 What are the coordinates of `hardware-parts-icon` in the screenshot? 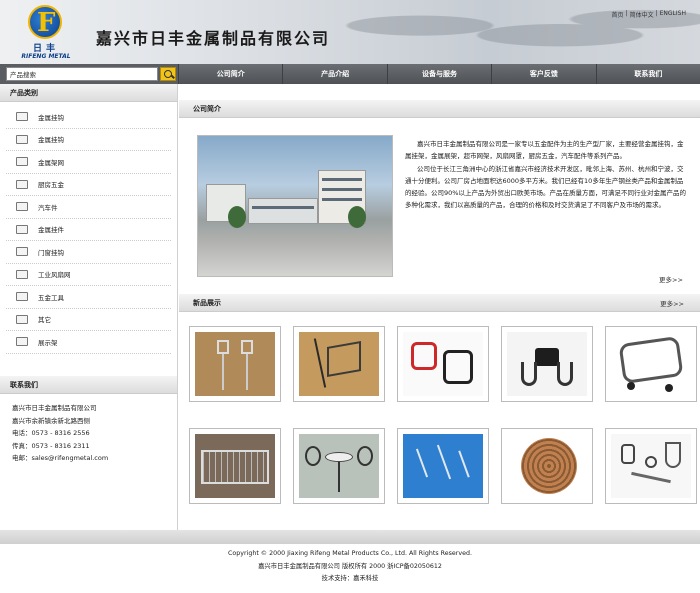 It's located at (651, 466).